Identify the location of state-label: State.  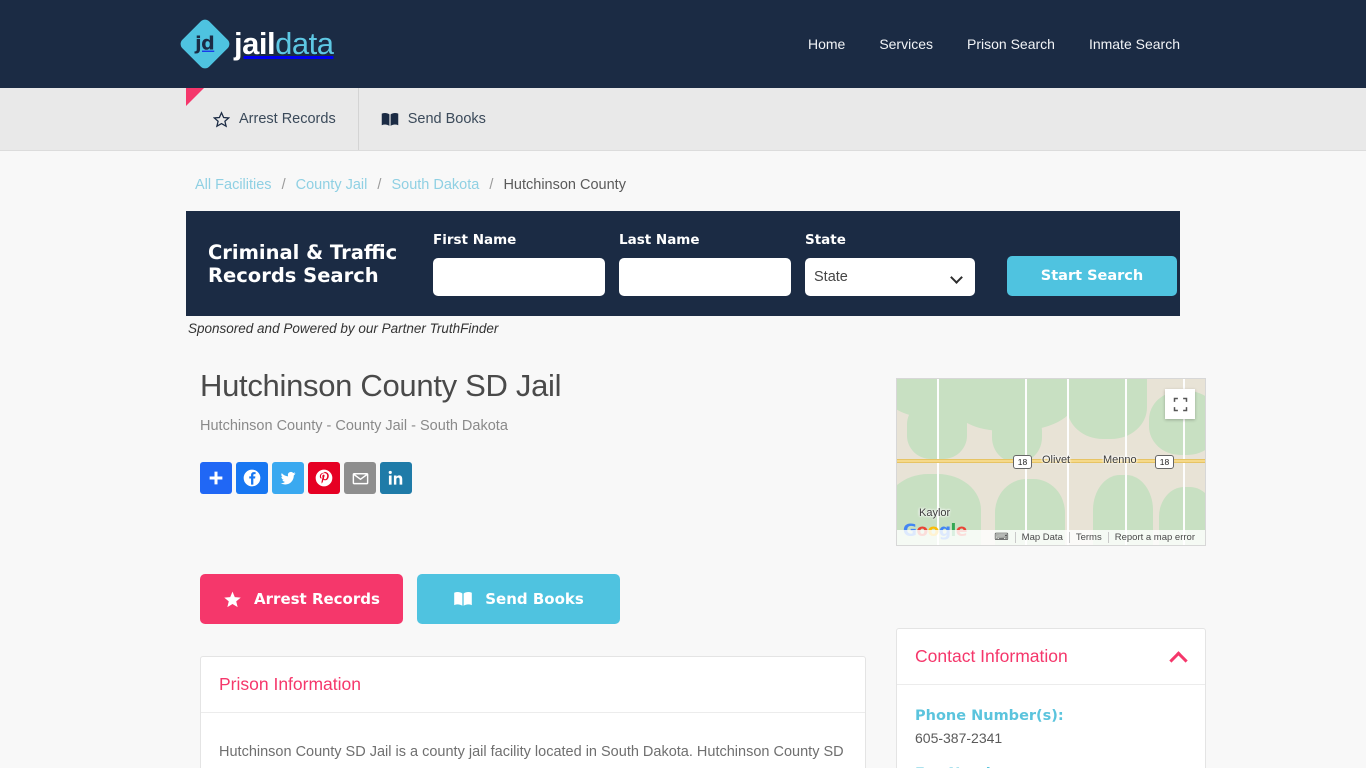
(825, 239).